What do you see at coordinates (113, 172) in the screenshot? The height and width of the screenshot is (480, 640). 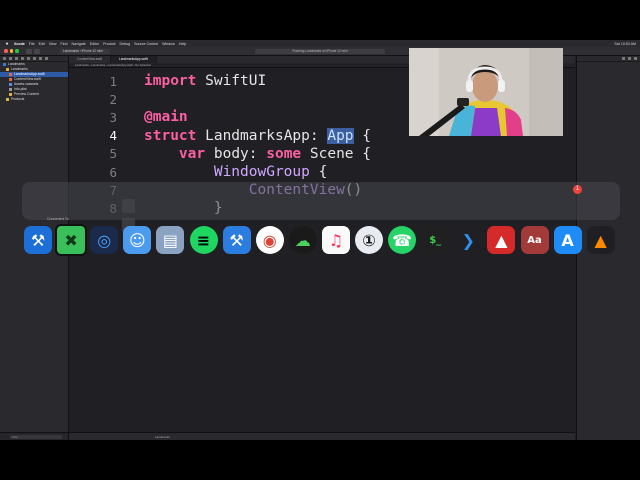 I see `line-number: 6` at bounding box center [113, 172].